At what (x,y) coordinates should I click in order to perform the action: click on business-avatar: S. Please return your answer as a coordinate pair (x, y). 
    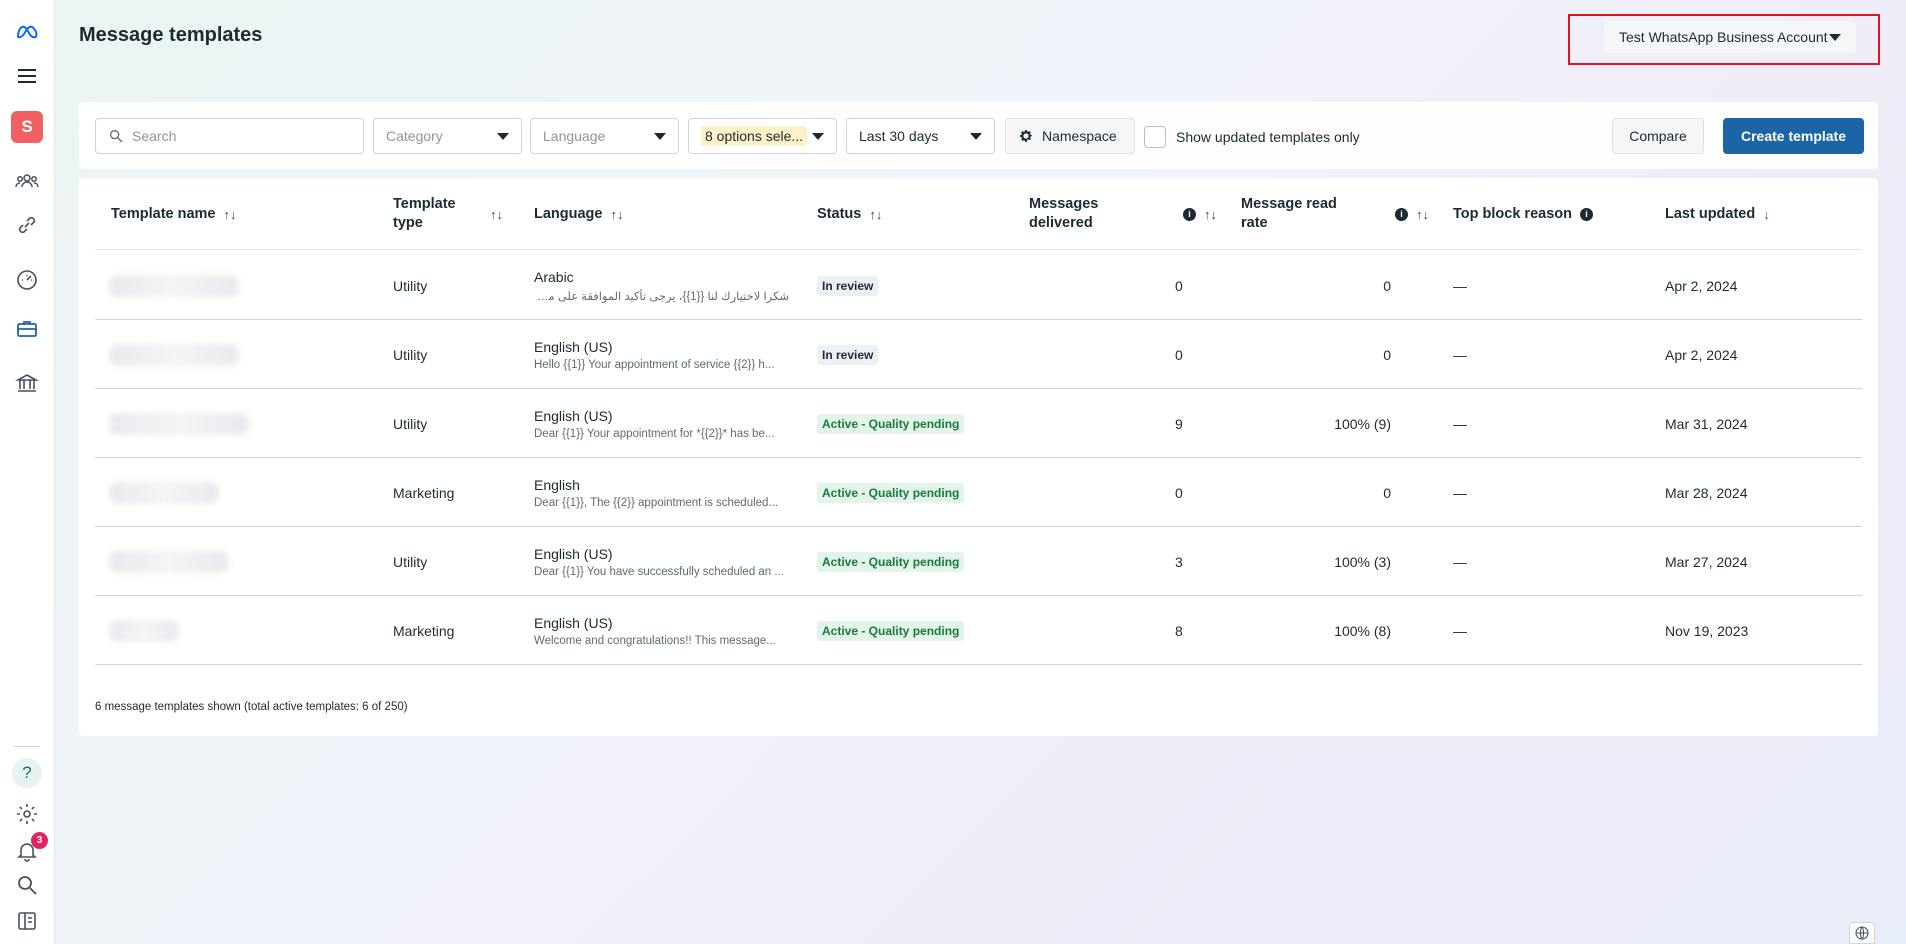
    Looking at the image, I should click on (27, 127).